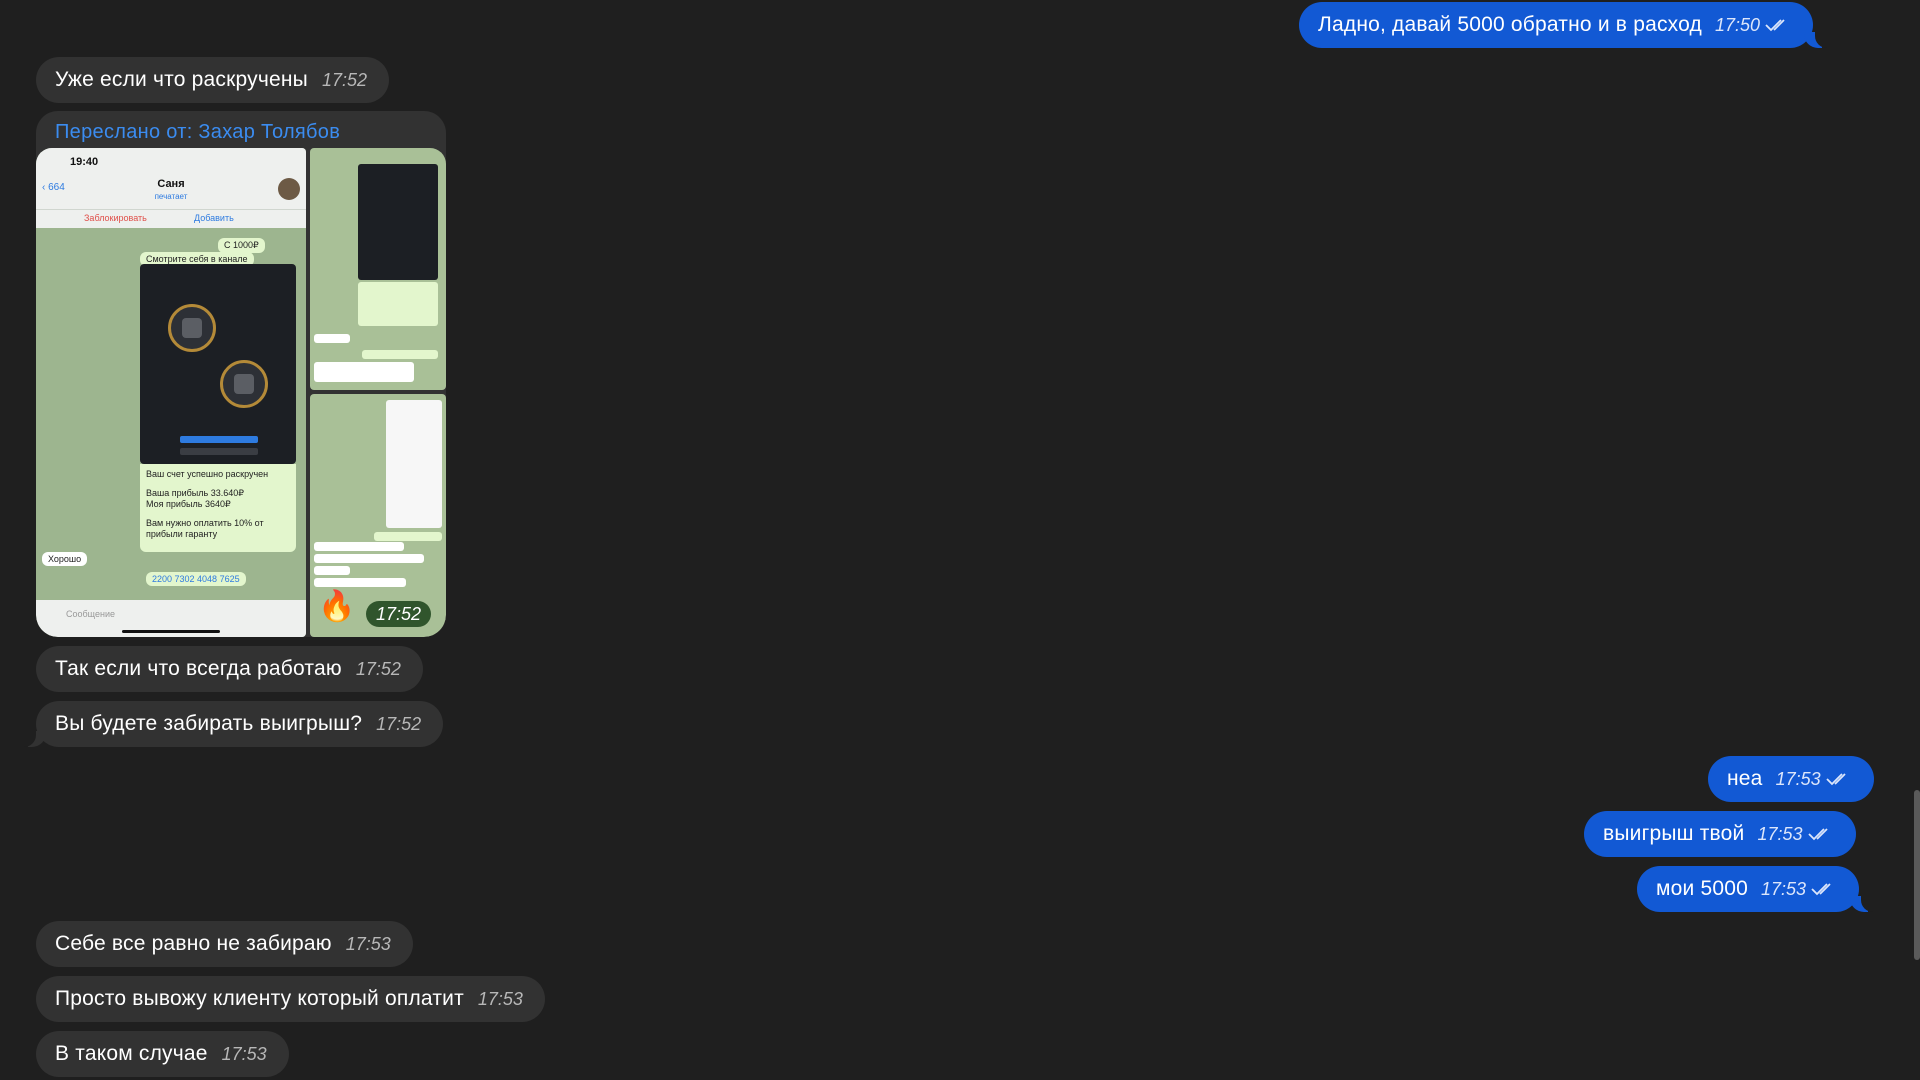 Image resolution: width=1920 pixels, height=1080 pixels. What do you see at coordinates (205, 523) in the screenshot?
I see `result-line: Вам нужно оплатить 10% от` at bounding box center [205, 523].